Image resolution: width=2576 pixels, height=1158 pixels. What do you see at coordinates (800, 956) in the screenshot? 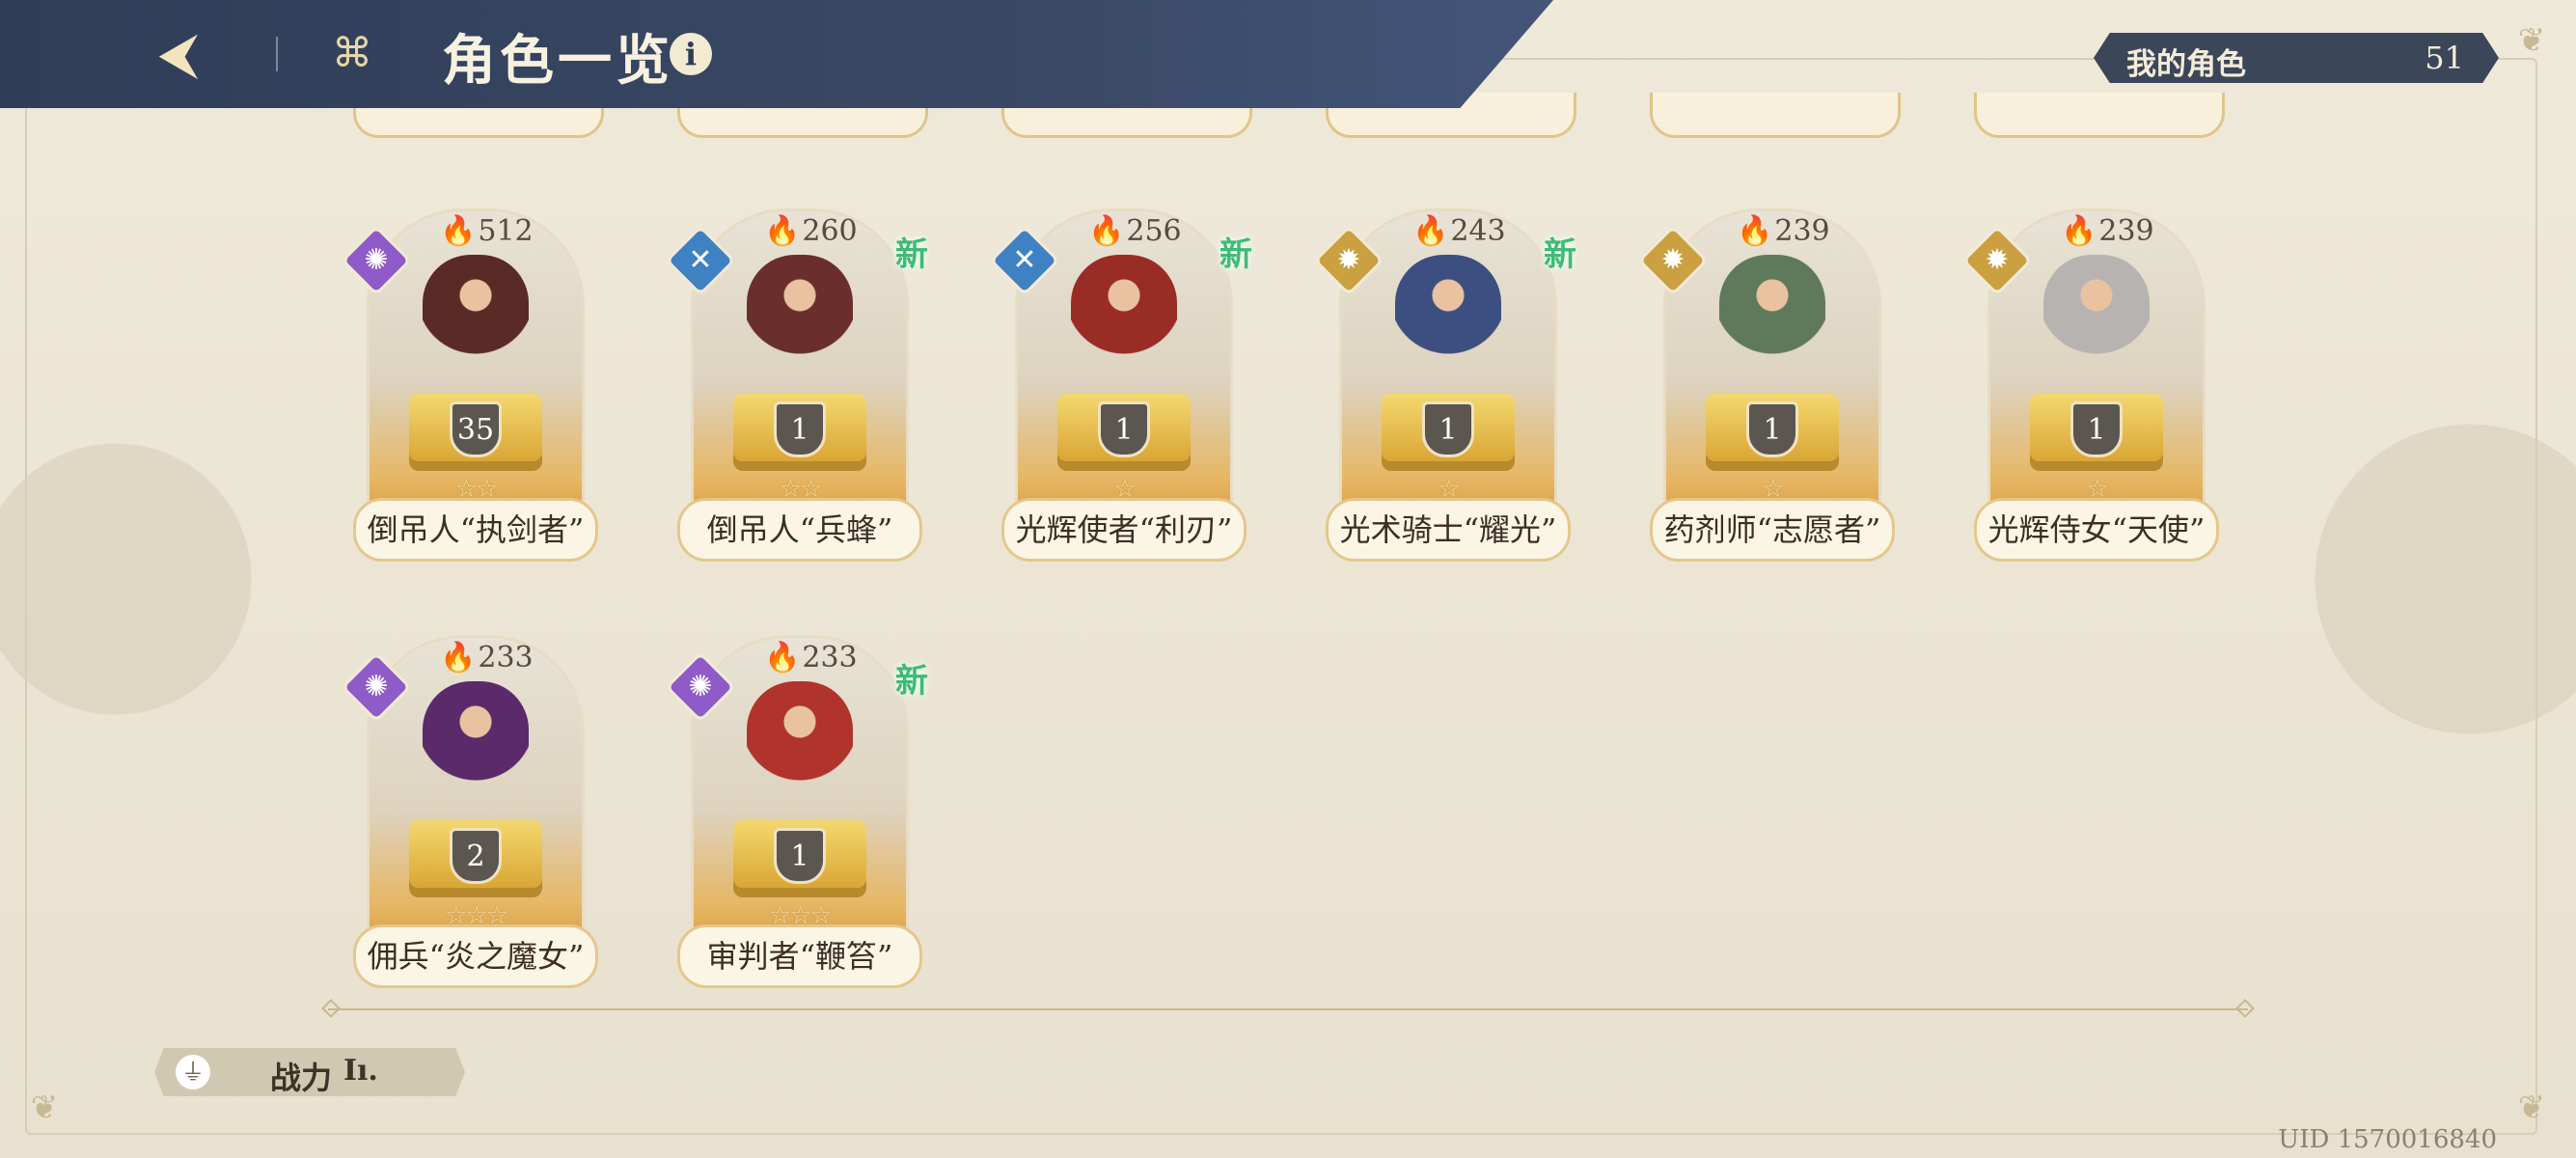
I see `character-name: 审判者“鞭笞”` at bounding box center [800, 956].